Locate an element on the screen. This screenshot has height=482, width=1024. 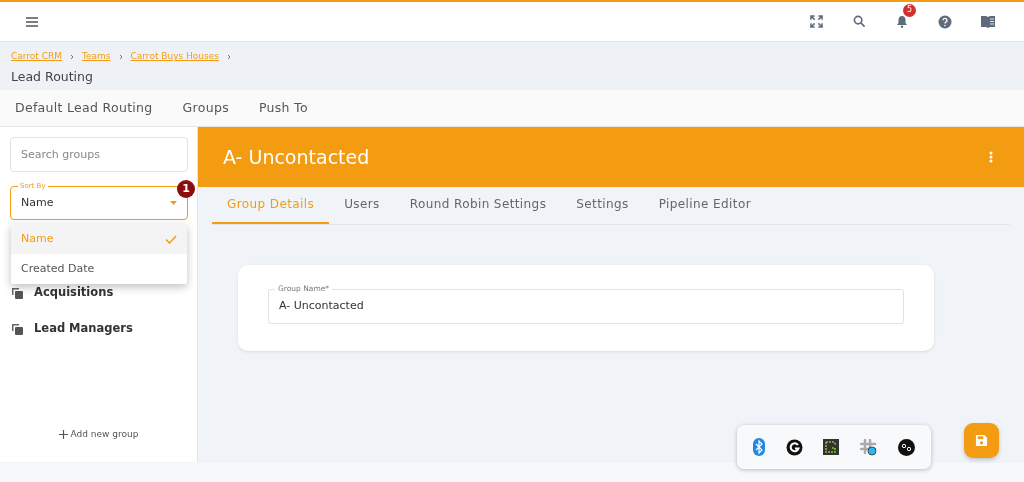
hash-icon is located at coordinates (869, 447).